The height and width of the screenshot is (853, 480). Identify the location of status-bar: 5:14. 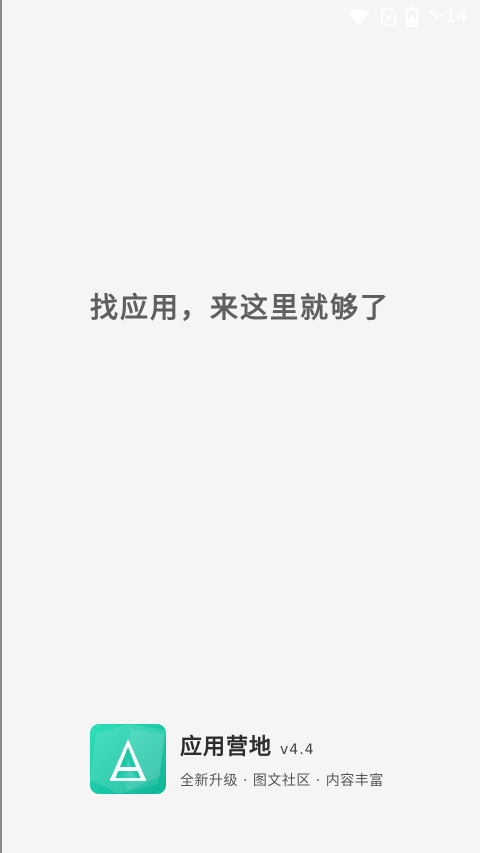
(240, 17).